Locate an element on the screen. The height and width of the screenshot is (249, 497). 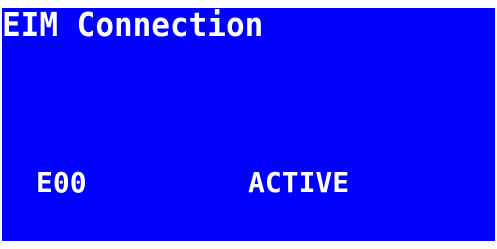
connection-status: ACTIVE is located at coordinates (299, 182).